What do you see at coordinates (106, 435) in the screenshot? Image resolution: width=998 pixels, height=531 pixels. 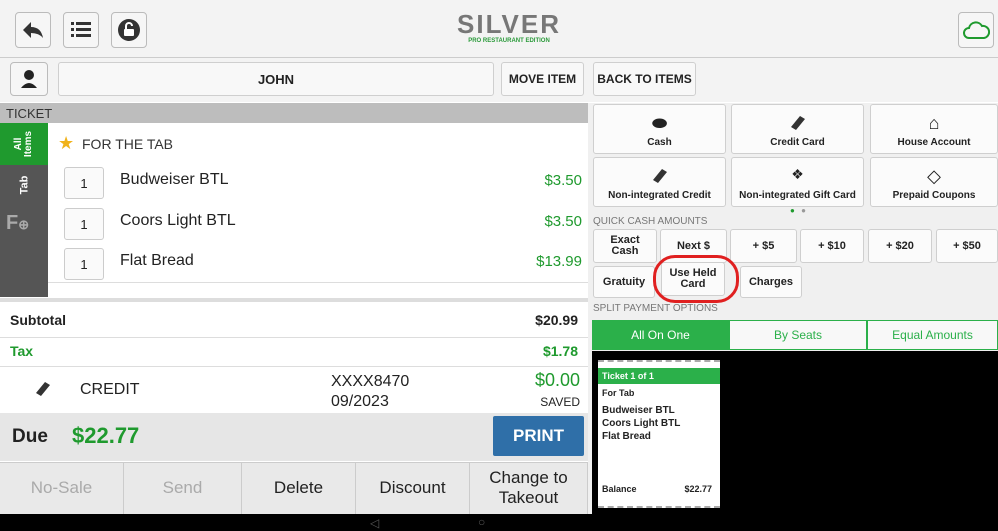 I see `due-value: $22.77` at bounding box center [106, 435].